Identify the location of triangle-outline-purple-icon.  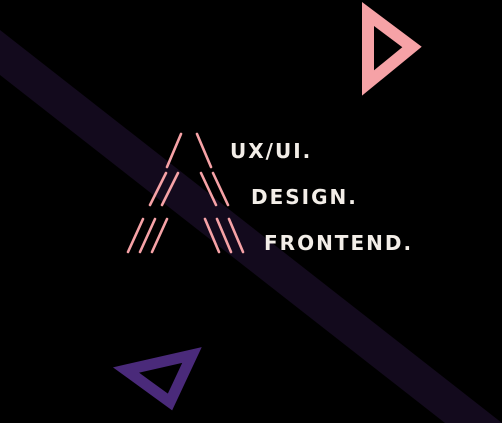
(157, 379).